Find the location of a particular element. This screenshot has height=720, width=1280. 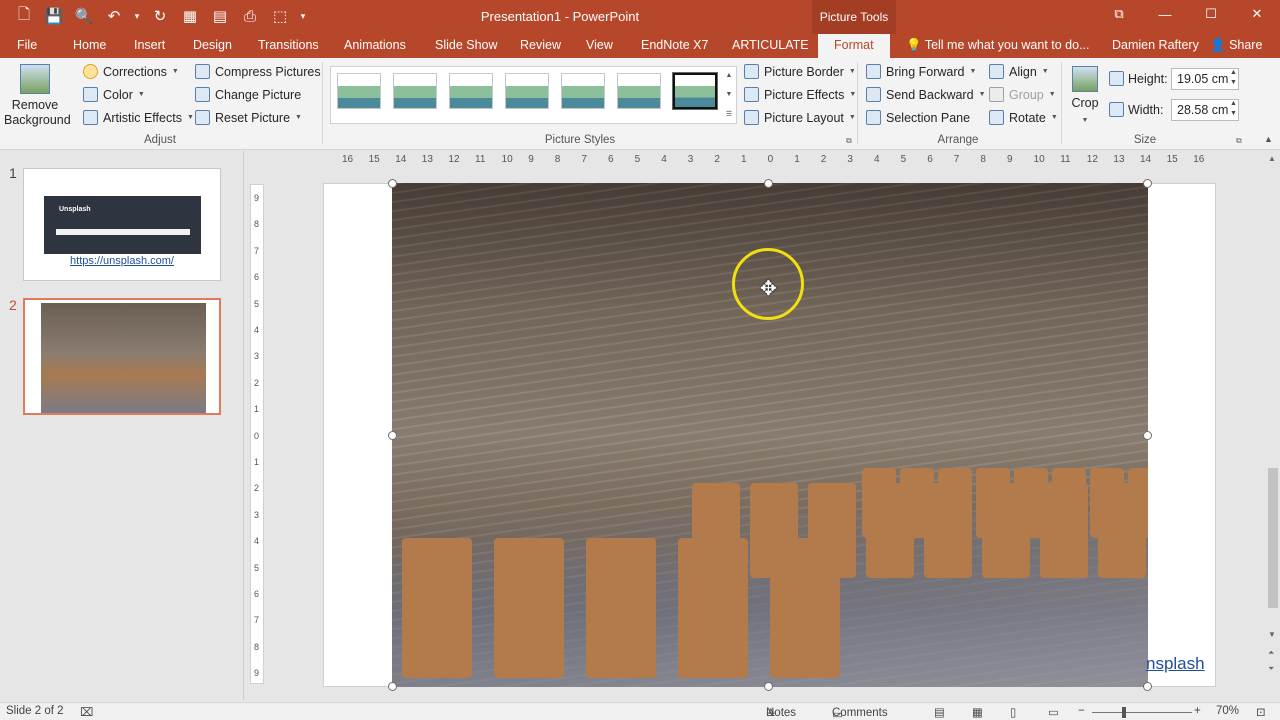

thumbnail-image: Unsplash is located at coordinates (122, 225).